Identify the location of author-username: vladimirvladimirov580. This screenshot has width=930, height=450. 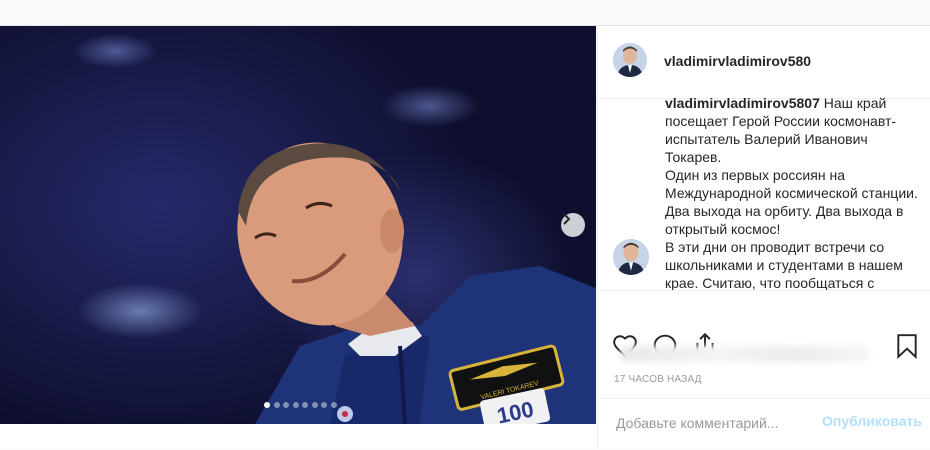
(737, 61).